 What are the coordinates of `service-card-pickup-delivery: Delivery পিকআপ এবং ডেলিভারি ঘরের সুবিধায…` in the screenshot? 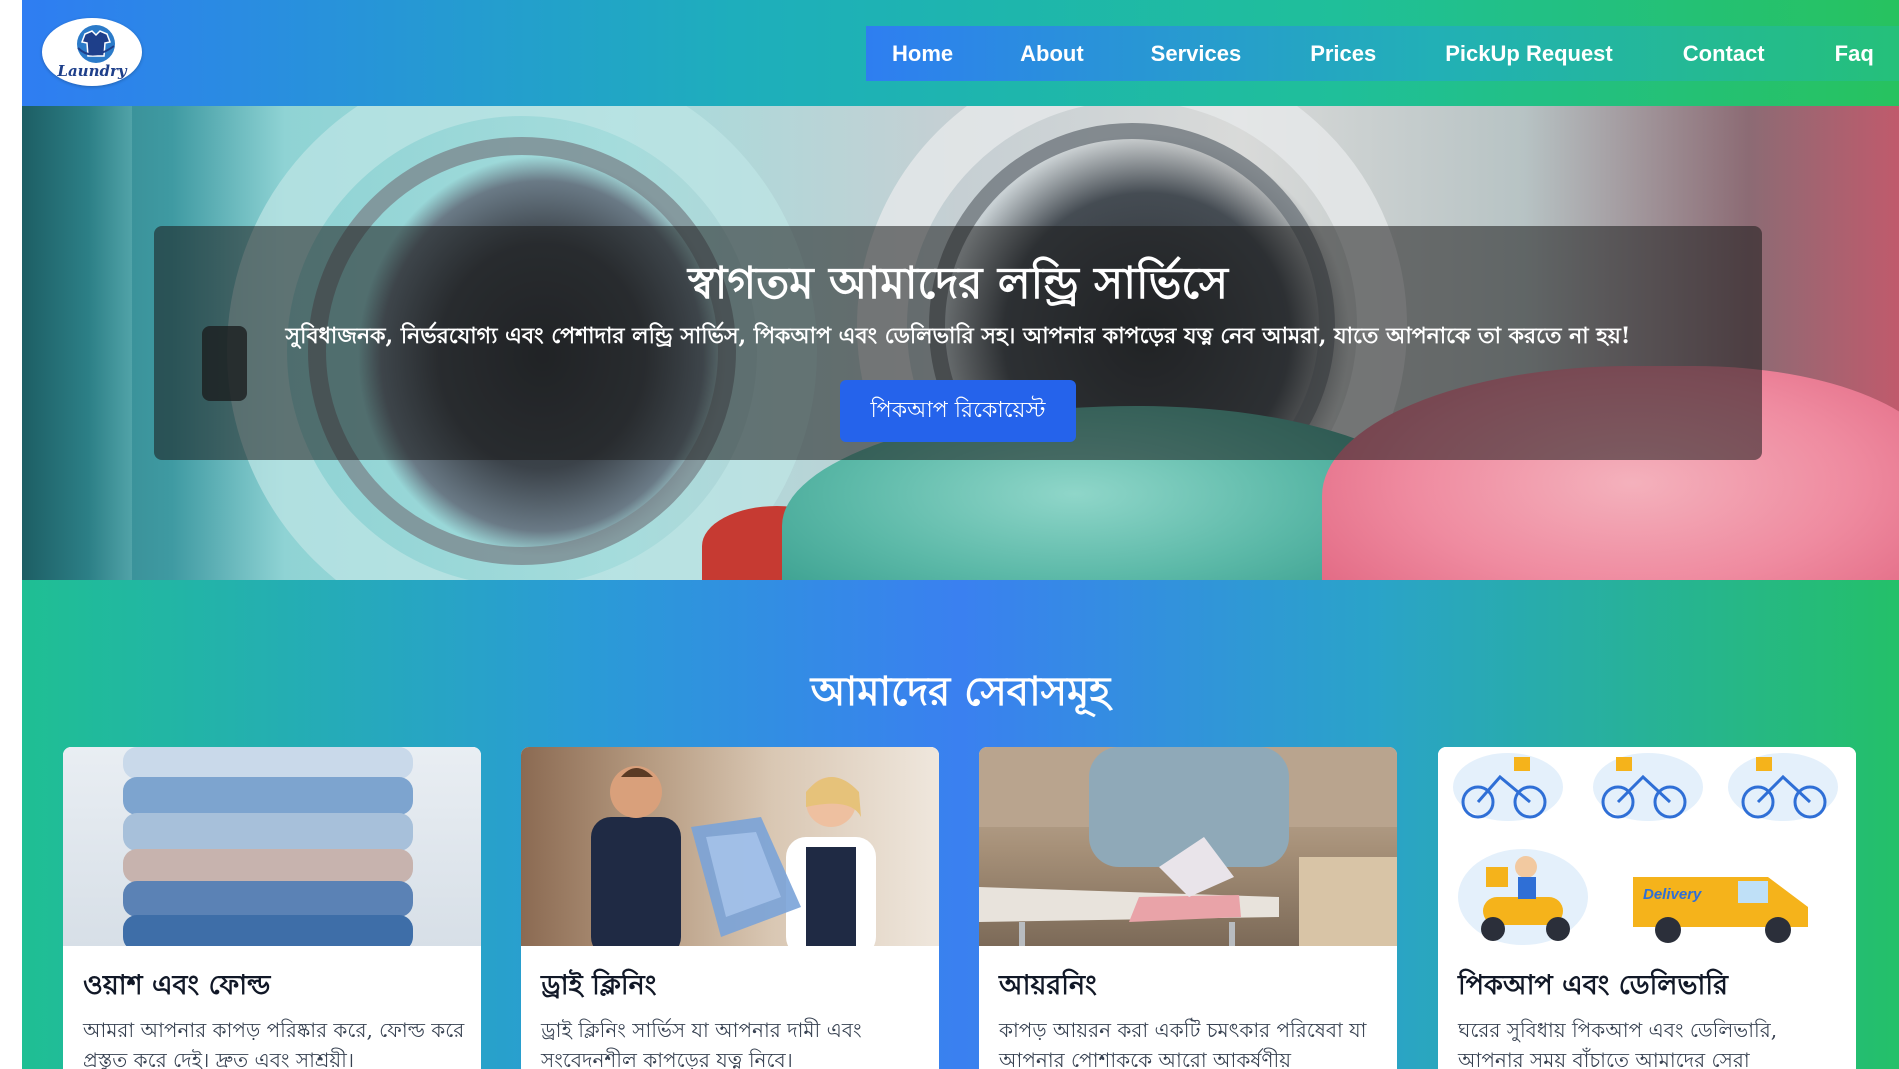 It's located at (1647, 908).